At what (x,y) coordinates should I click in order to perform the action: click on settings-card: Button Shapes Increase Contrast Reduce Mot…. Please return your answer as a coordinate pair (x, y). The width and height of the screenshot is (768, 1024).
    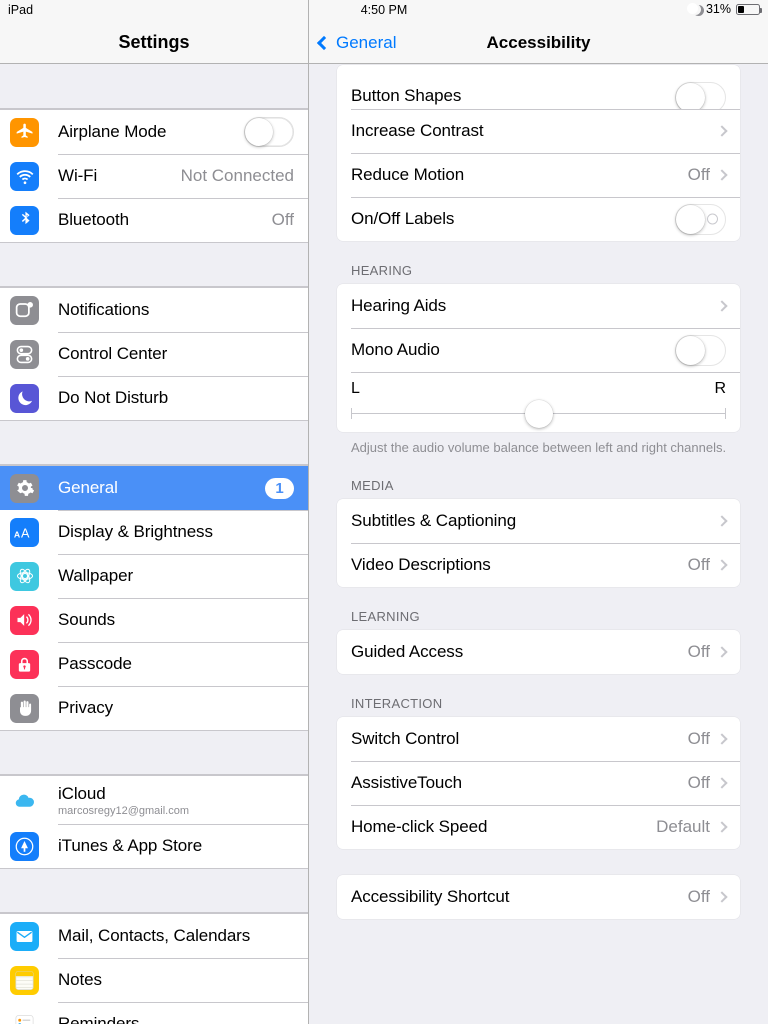
    Looking at the image, I should click on (538, 153).